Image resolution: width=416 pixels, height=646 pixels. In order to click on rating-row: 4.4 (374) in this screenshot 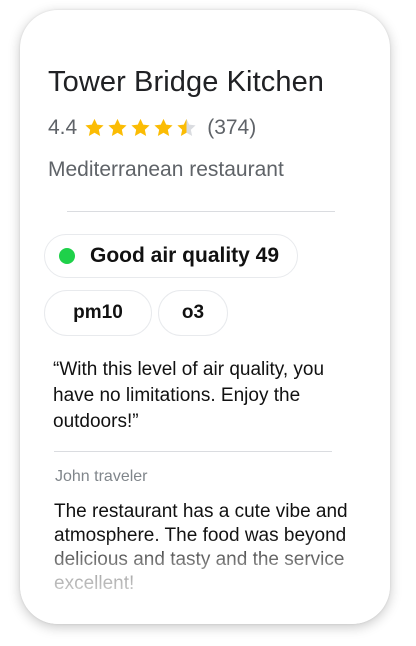, I will do `click(152, 128)`.